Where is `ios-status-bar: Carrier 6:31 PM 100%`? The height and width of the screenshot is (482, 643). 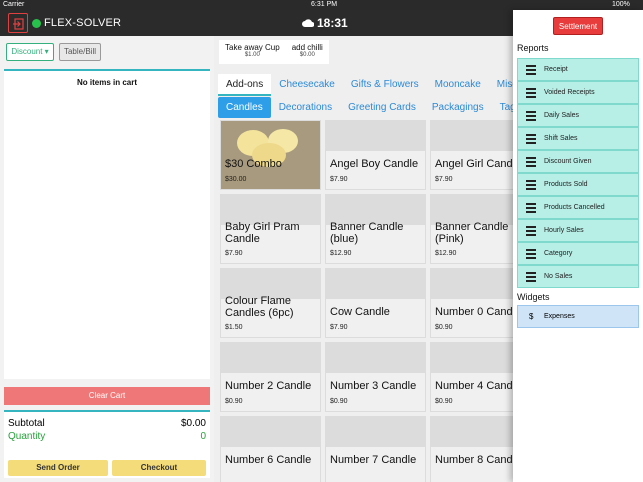
ios-status-bar: Carrier 6:31 PM 100% is located at coordinates (321, 5).